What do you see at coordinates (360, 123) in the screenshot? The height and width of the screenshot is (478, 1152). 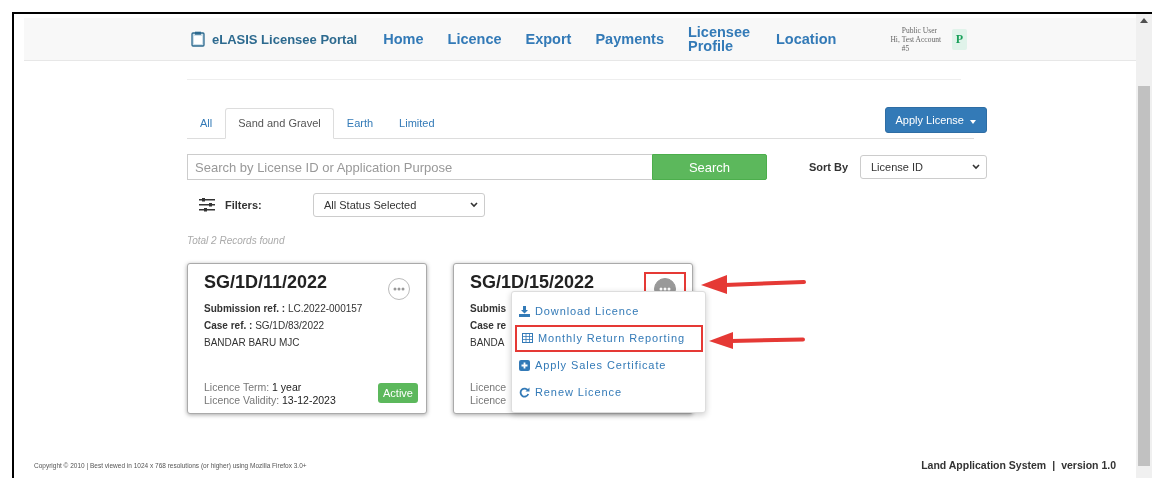 I see `tab: Earth` at bounding box center [360, 123].